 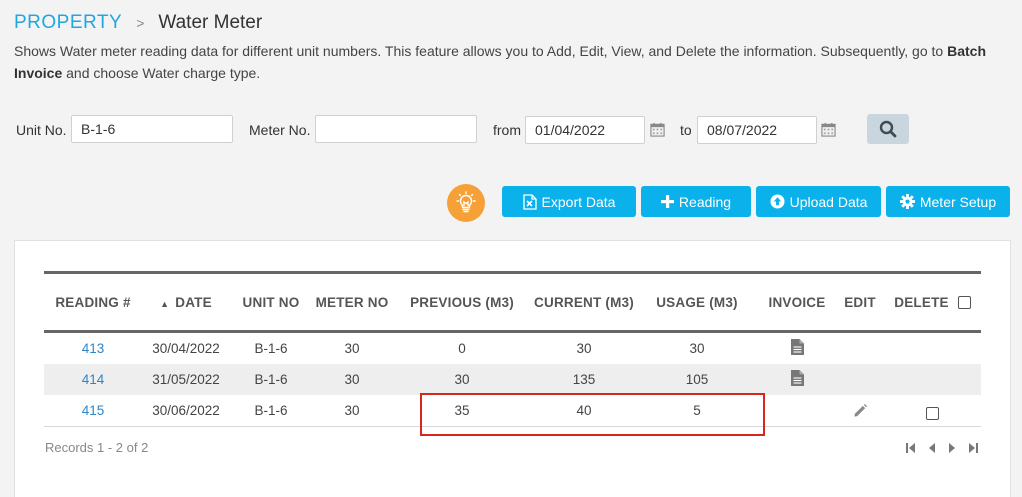 What do you see at coordinates (584, 379) in the screenshot?
I see `current-cell: 135` at bounding box center [584, 379].